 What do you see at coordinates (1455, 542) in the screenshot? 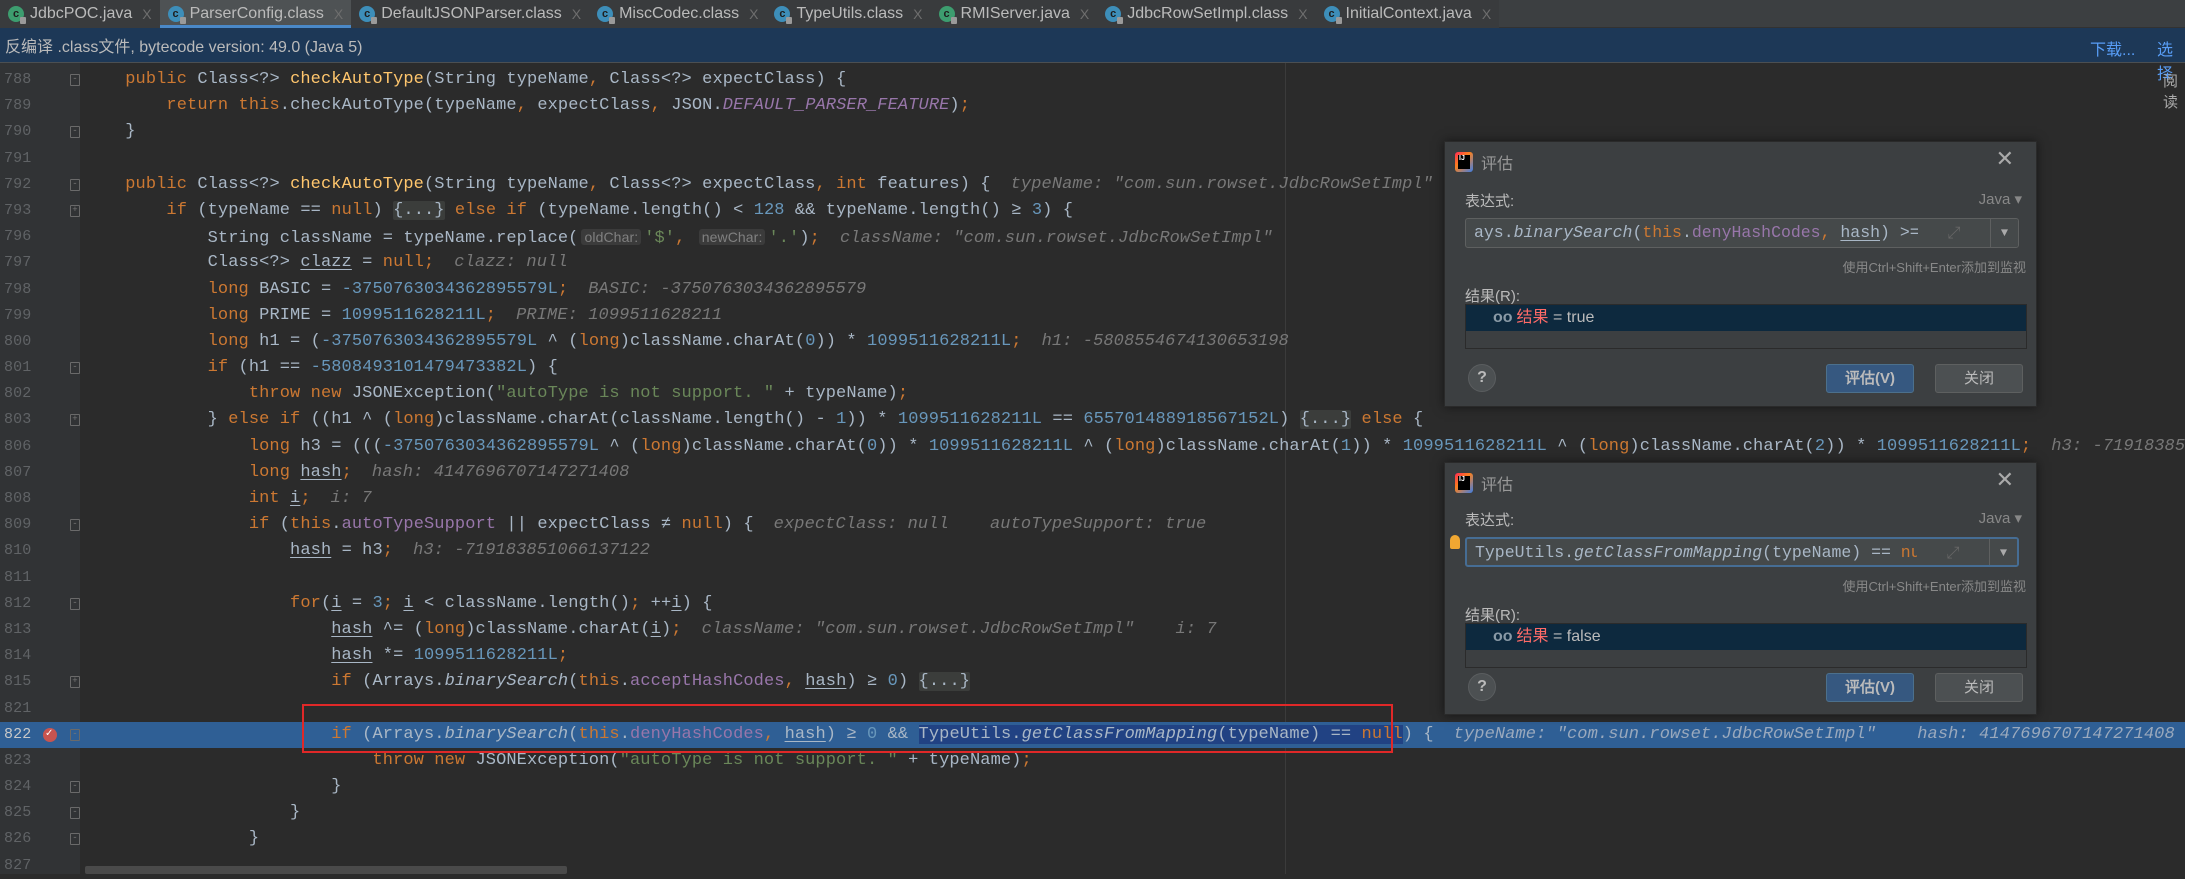
I see `lightbulb-icon` at bounding box center [1455, 542].